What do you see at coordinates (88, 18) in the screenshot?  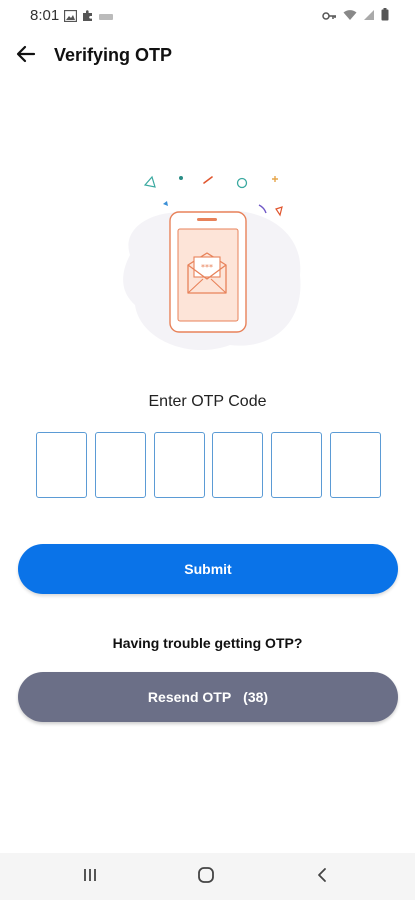 I see `puzzle-icon` at bounding box center [88, 18].